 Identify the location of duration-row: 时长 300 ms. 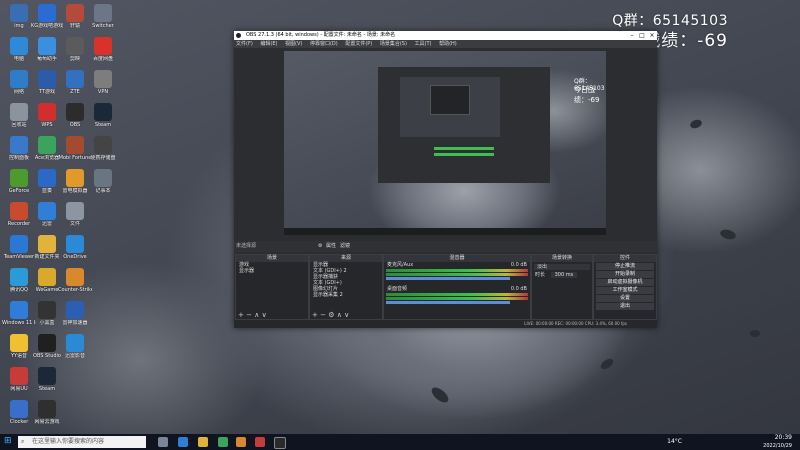
(562, 275).